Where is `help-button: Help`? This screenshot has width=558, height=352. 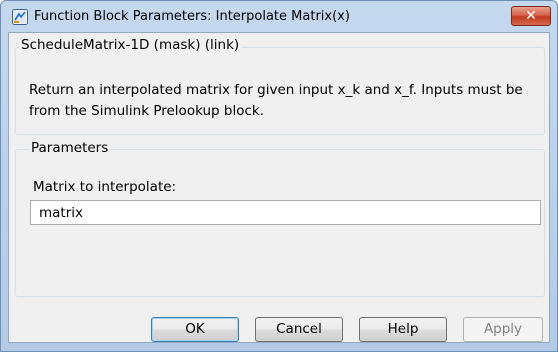
help-button: Help is located at coordinates (403, 329).